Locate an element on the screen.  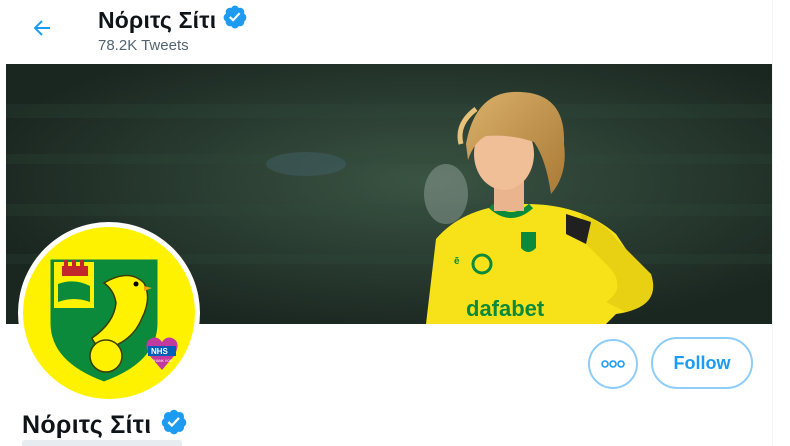
header-account-name: Νόριτς Σίτι is located at coordinates (173, 20).